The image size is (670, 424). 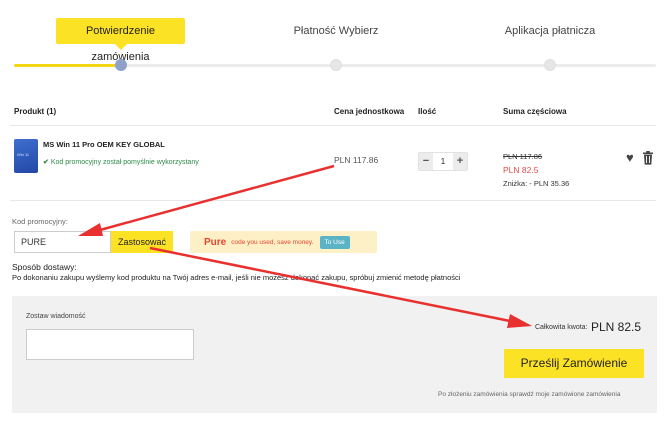 What do you see at coordinates (142, 242) in the screenshot?
I see `apply-promo-button: Zastosować` at bounding box center [142, 242].